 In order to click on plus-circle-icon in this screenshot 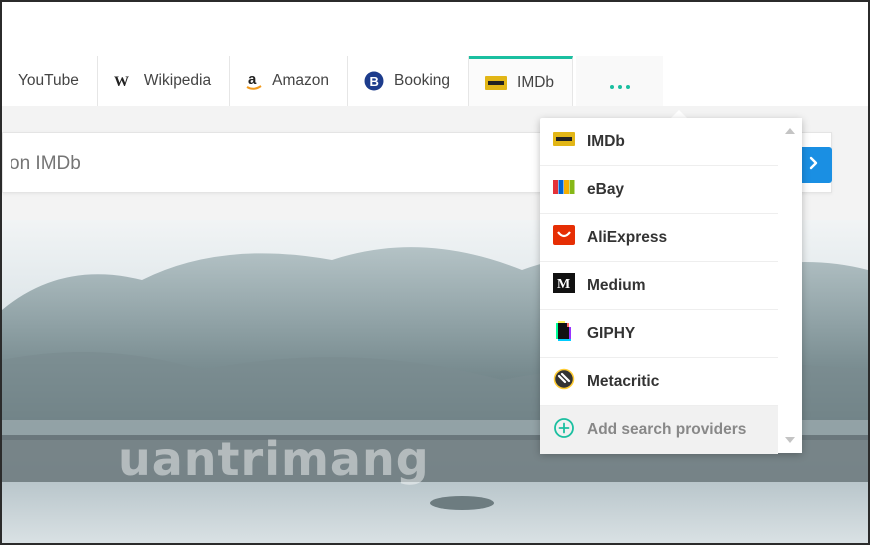, I will do `click(564, 430)`.